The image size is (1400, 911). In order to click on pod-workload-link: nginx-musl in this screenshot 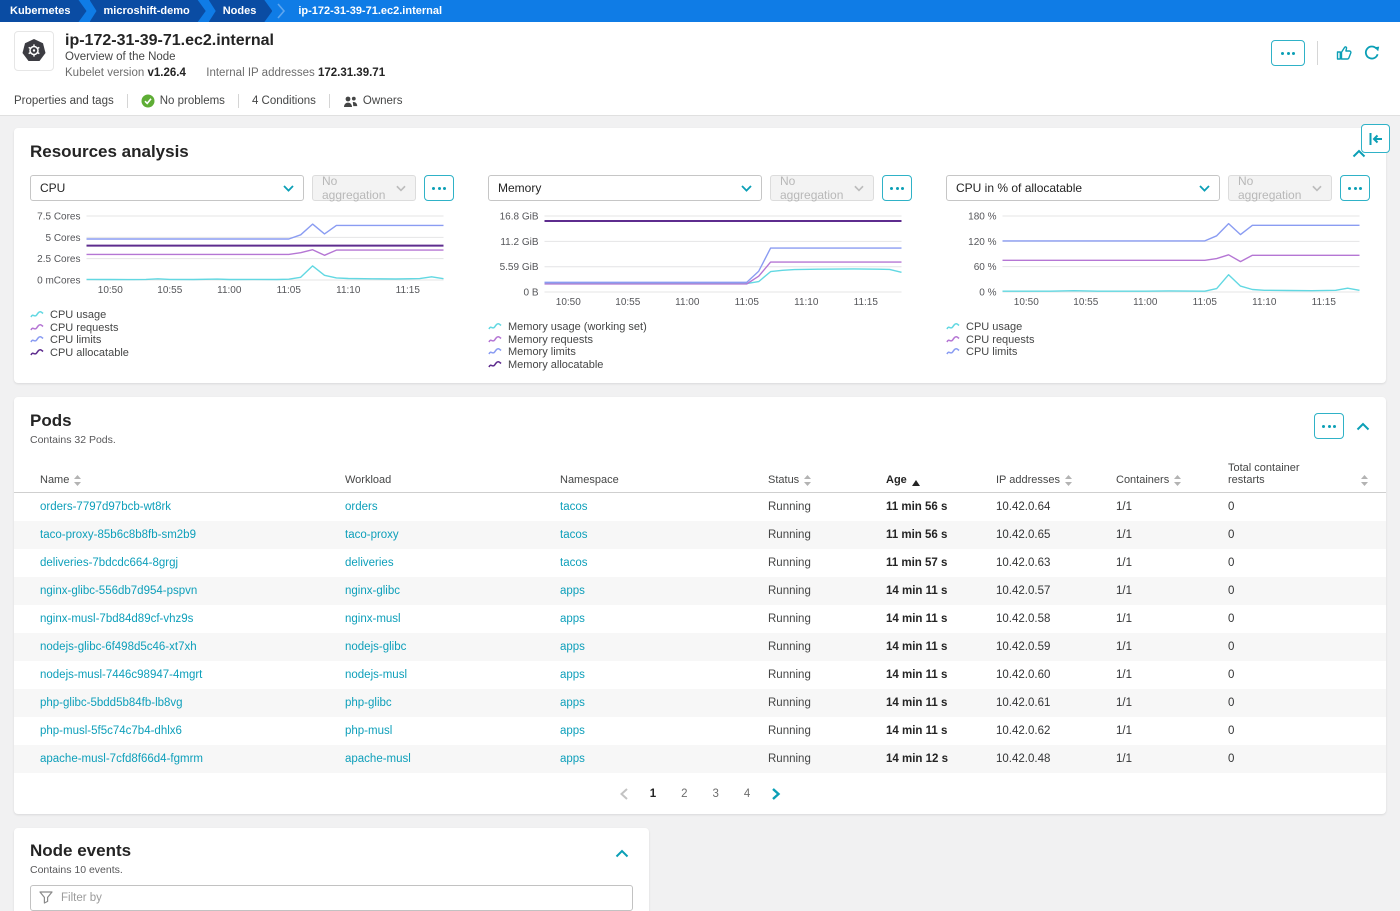, I will do `click(373, 619)`.